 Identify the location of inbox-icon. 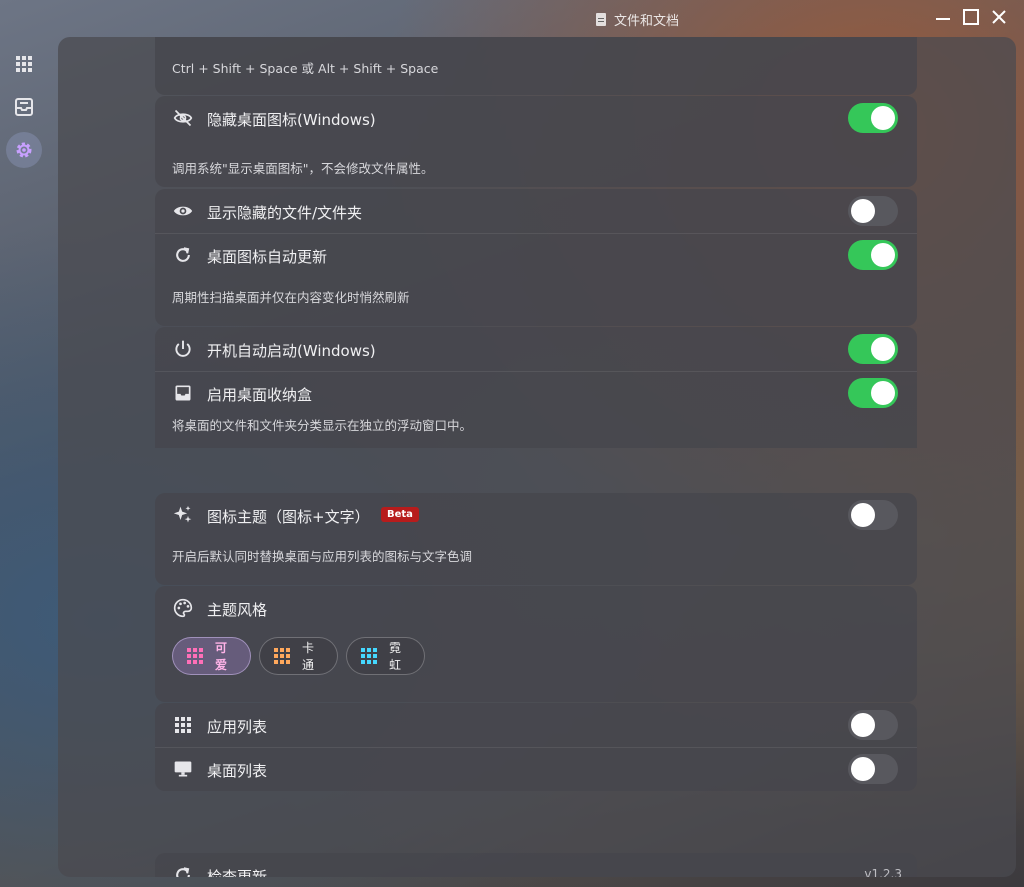
(183, 393).